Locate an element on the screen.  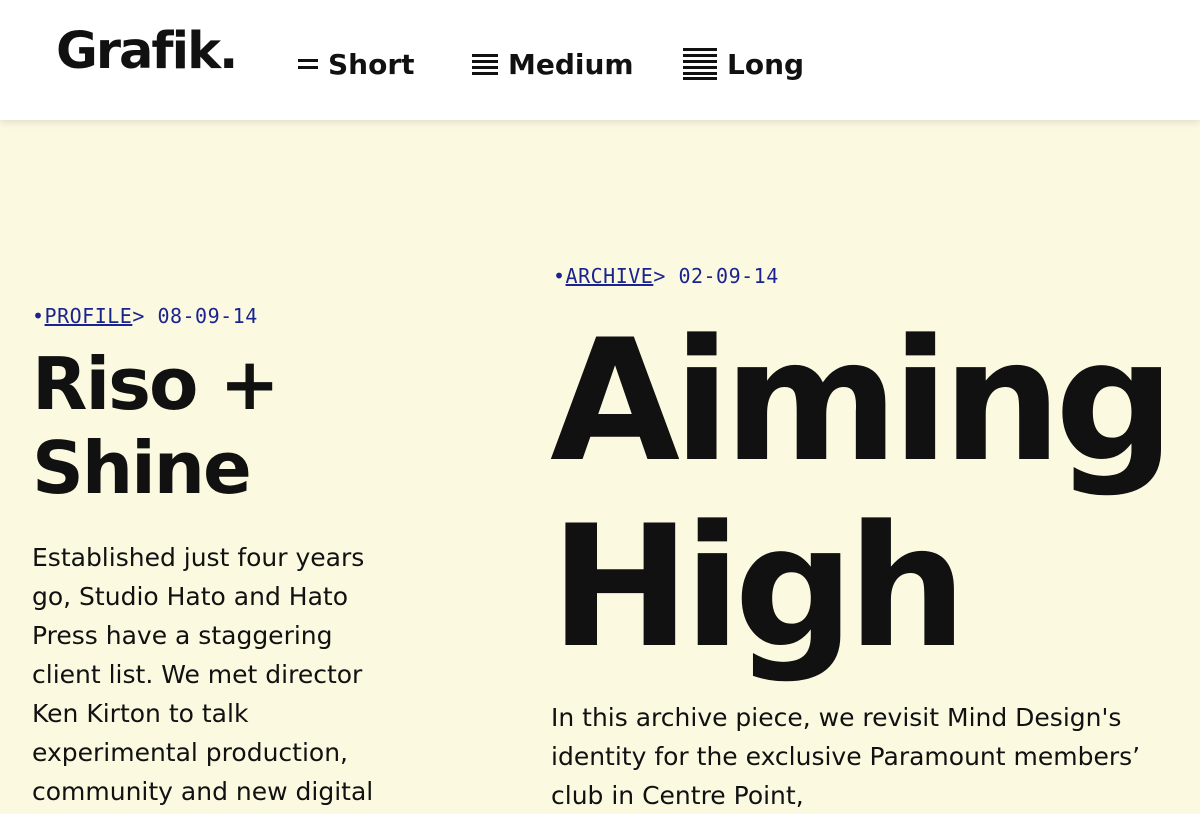
nav-short: Short is located at coordinates (356, 64).